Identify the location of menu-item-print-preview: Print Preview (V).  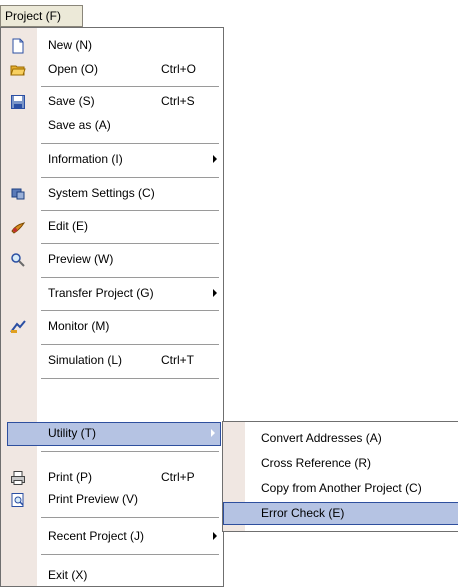
(112, 500).